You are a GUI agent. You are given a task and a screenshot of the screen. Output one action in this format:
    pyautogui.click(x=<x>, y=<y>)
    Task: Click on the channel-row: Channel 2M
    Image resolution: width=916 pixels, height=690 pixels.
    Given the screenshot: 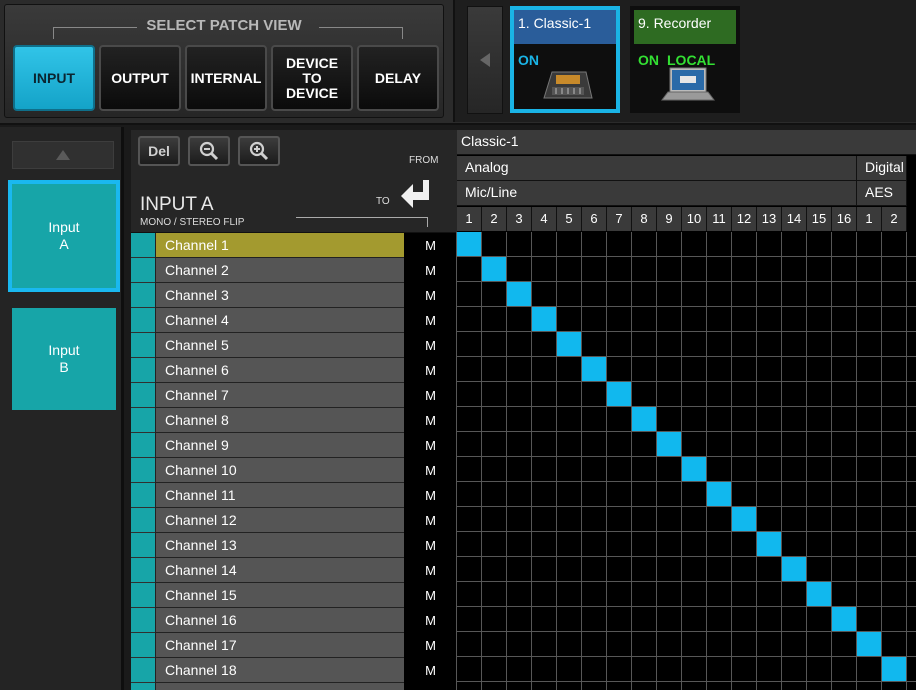 What is the action you would take?
    pyautogui.click(x=294, y=270)
    